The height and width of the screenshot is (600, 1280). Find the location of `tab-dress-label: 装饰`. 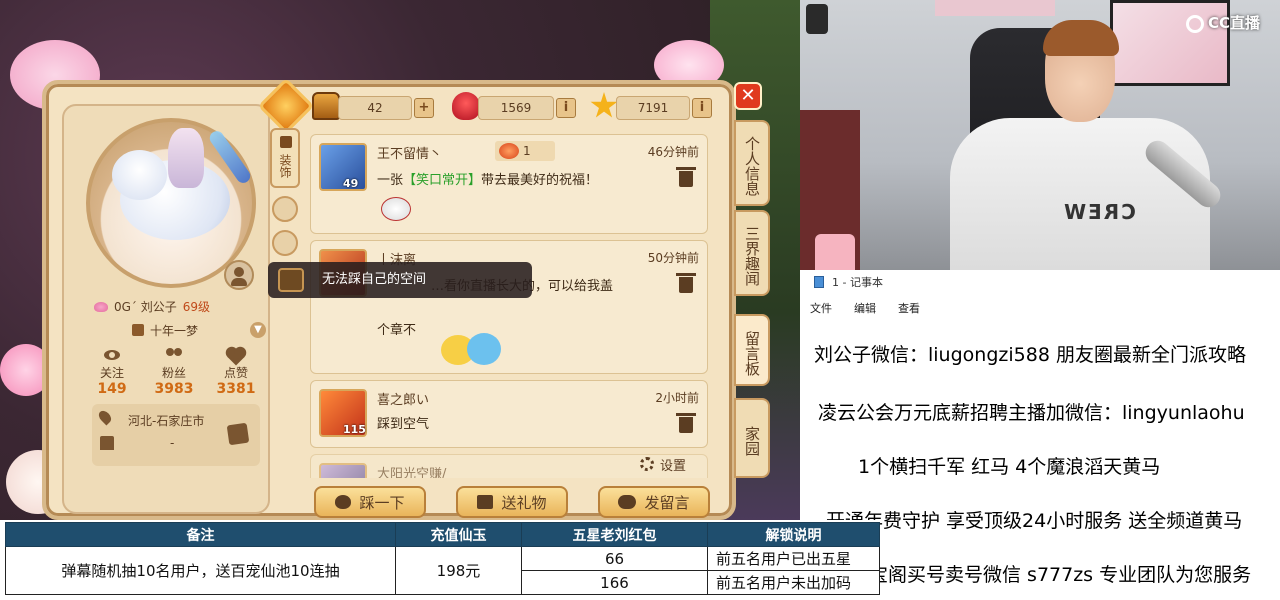

tab-dress-label: 装饰 is located at coordinates (285, 166).